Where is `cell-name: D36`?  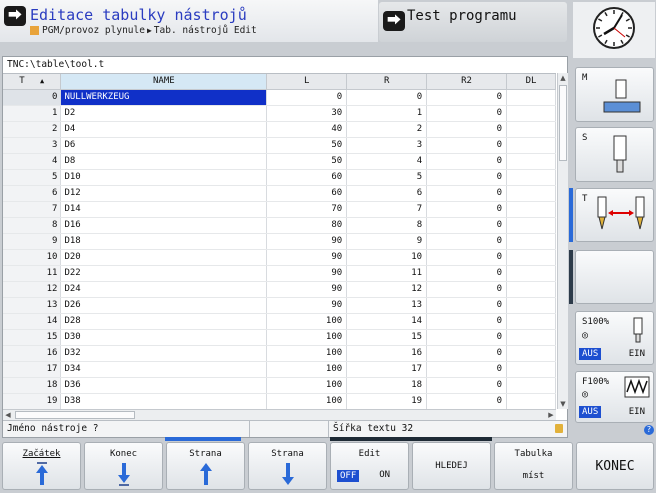
cell-name: D36 is located at coordinates (164, 385).